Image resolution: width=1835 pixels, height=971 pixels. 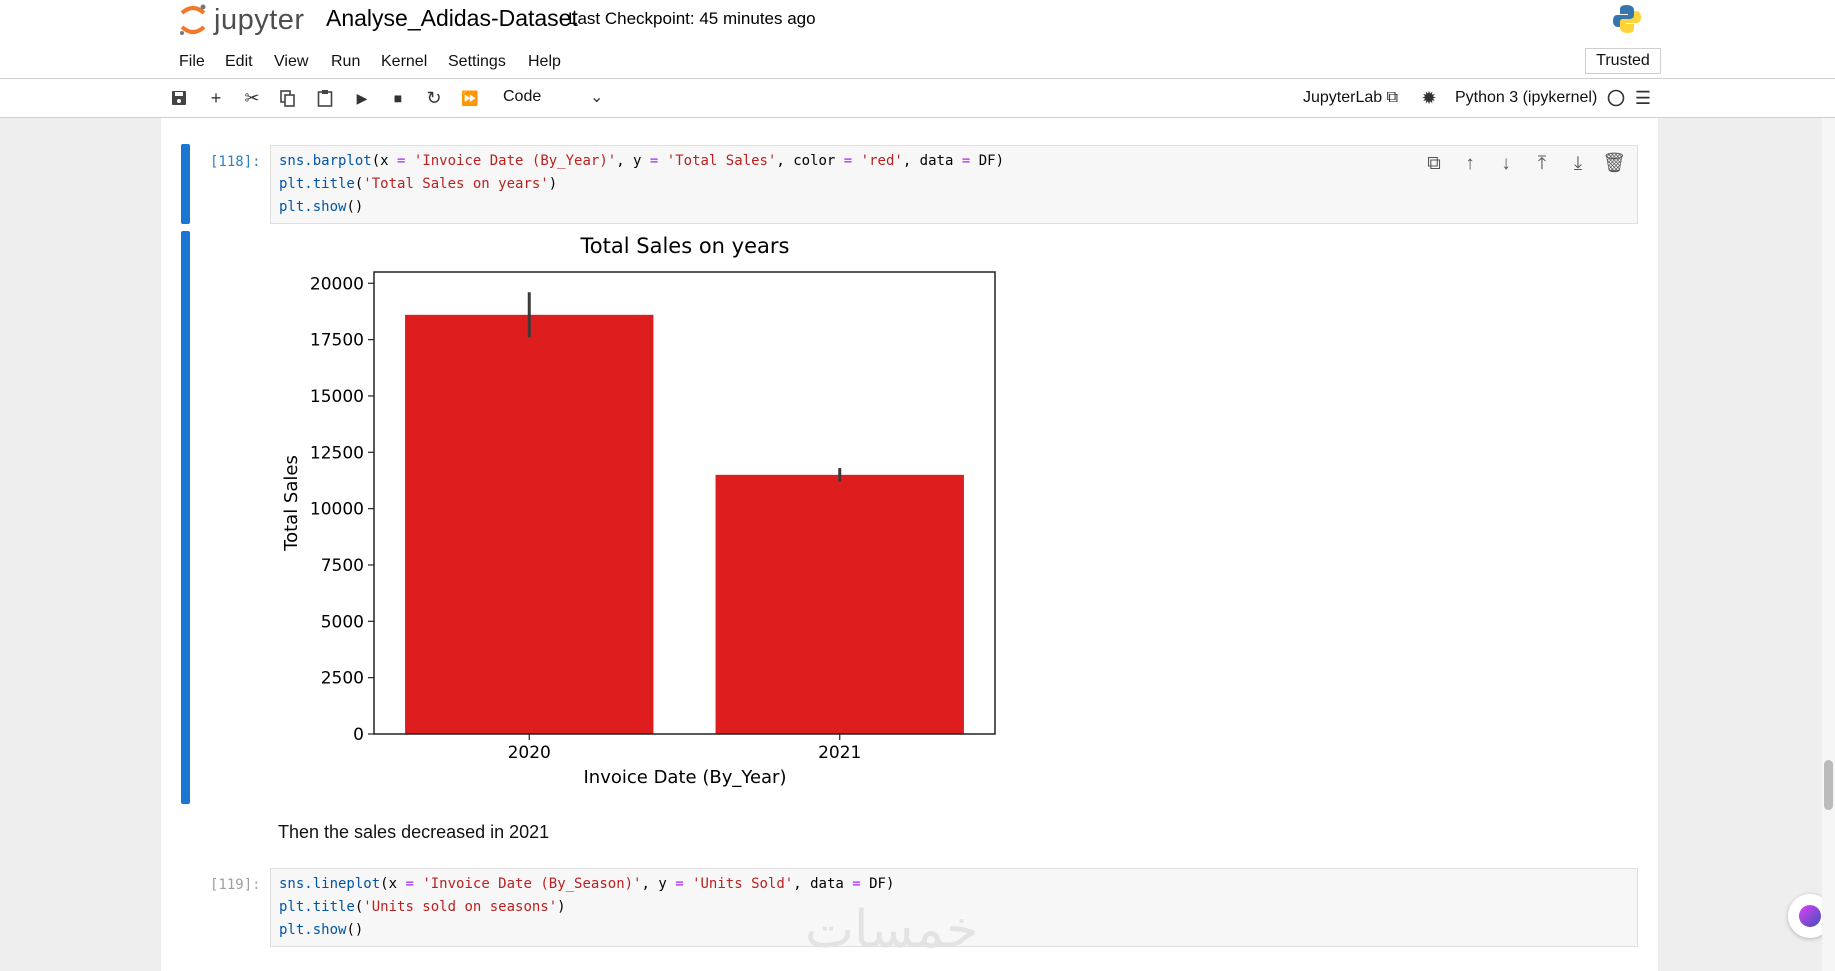 I want to click on logo-text: jupyter, so click(x=259, y=19).